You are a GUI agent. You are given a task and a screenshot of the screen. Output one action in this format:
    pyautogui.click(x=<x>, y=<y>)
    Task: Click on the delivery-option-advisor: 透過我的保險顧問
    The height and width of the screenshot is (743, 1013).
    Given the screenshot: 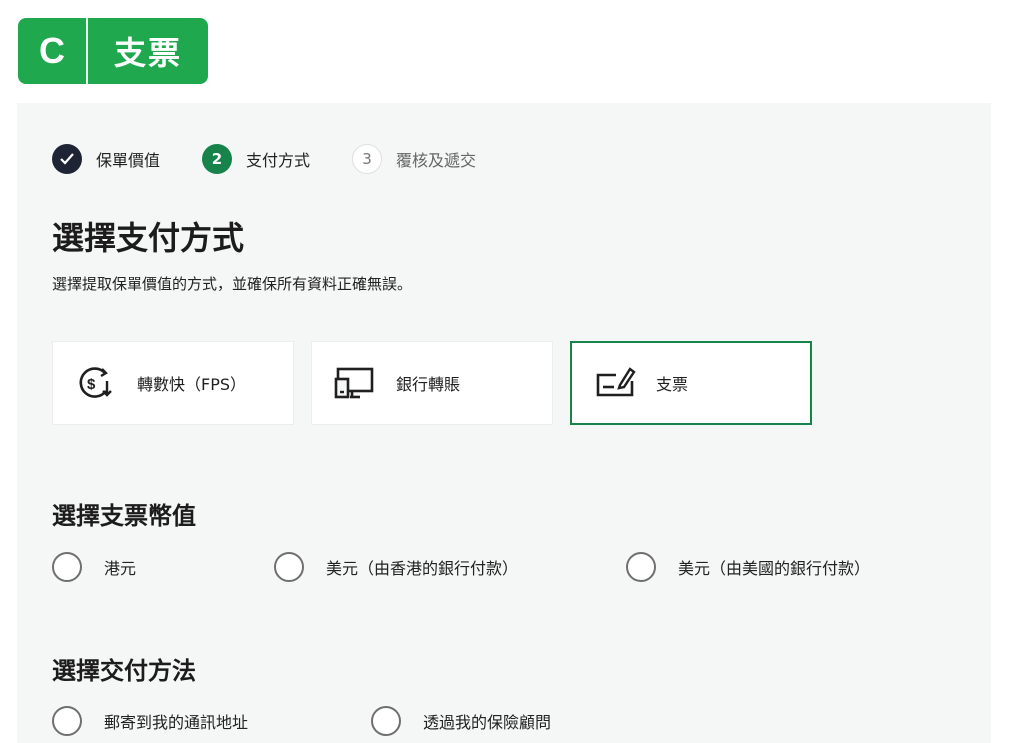 What is the action you would take?
    pyautogui.click(x=461, y=721)
    